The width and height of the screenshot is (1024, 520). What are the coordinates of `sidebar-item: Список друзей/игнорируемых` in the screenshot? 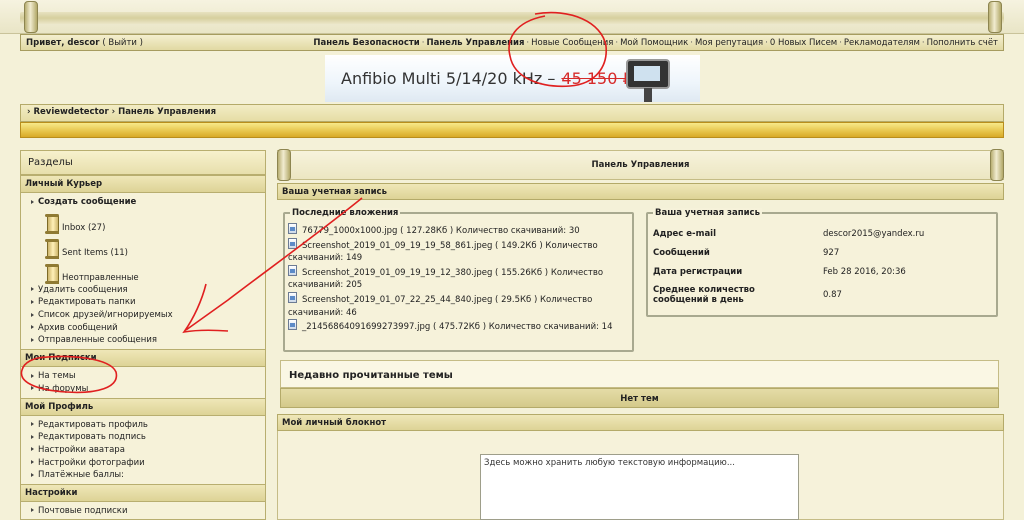 It's located at (148, 315).